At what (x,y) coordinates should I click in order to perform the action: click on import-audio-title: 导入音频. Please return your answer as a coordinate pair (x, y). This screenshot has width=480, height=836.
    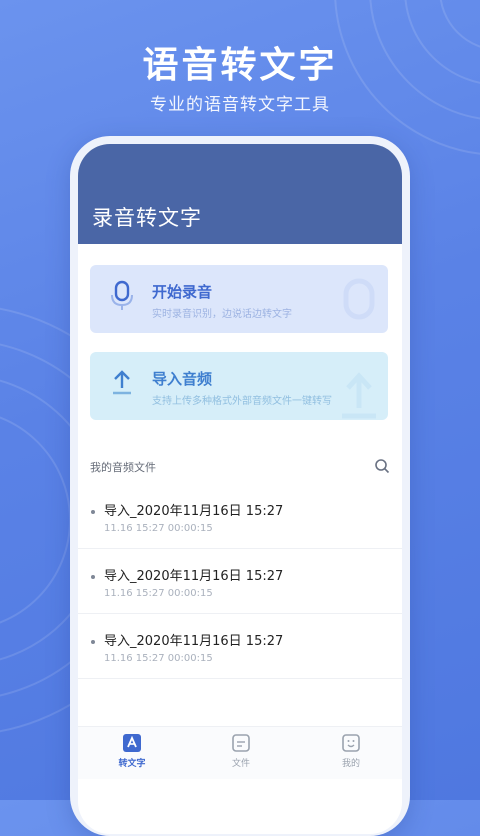
    Looking at the image, I should click on (182, 379).